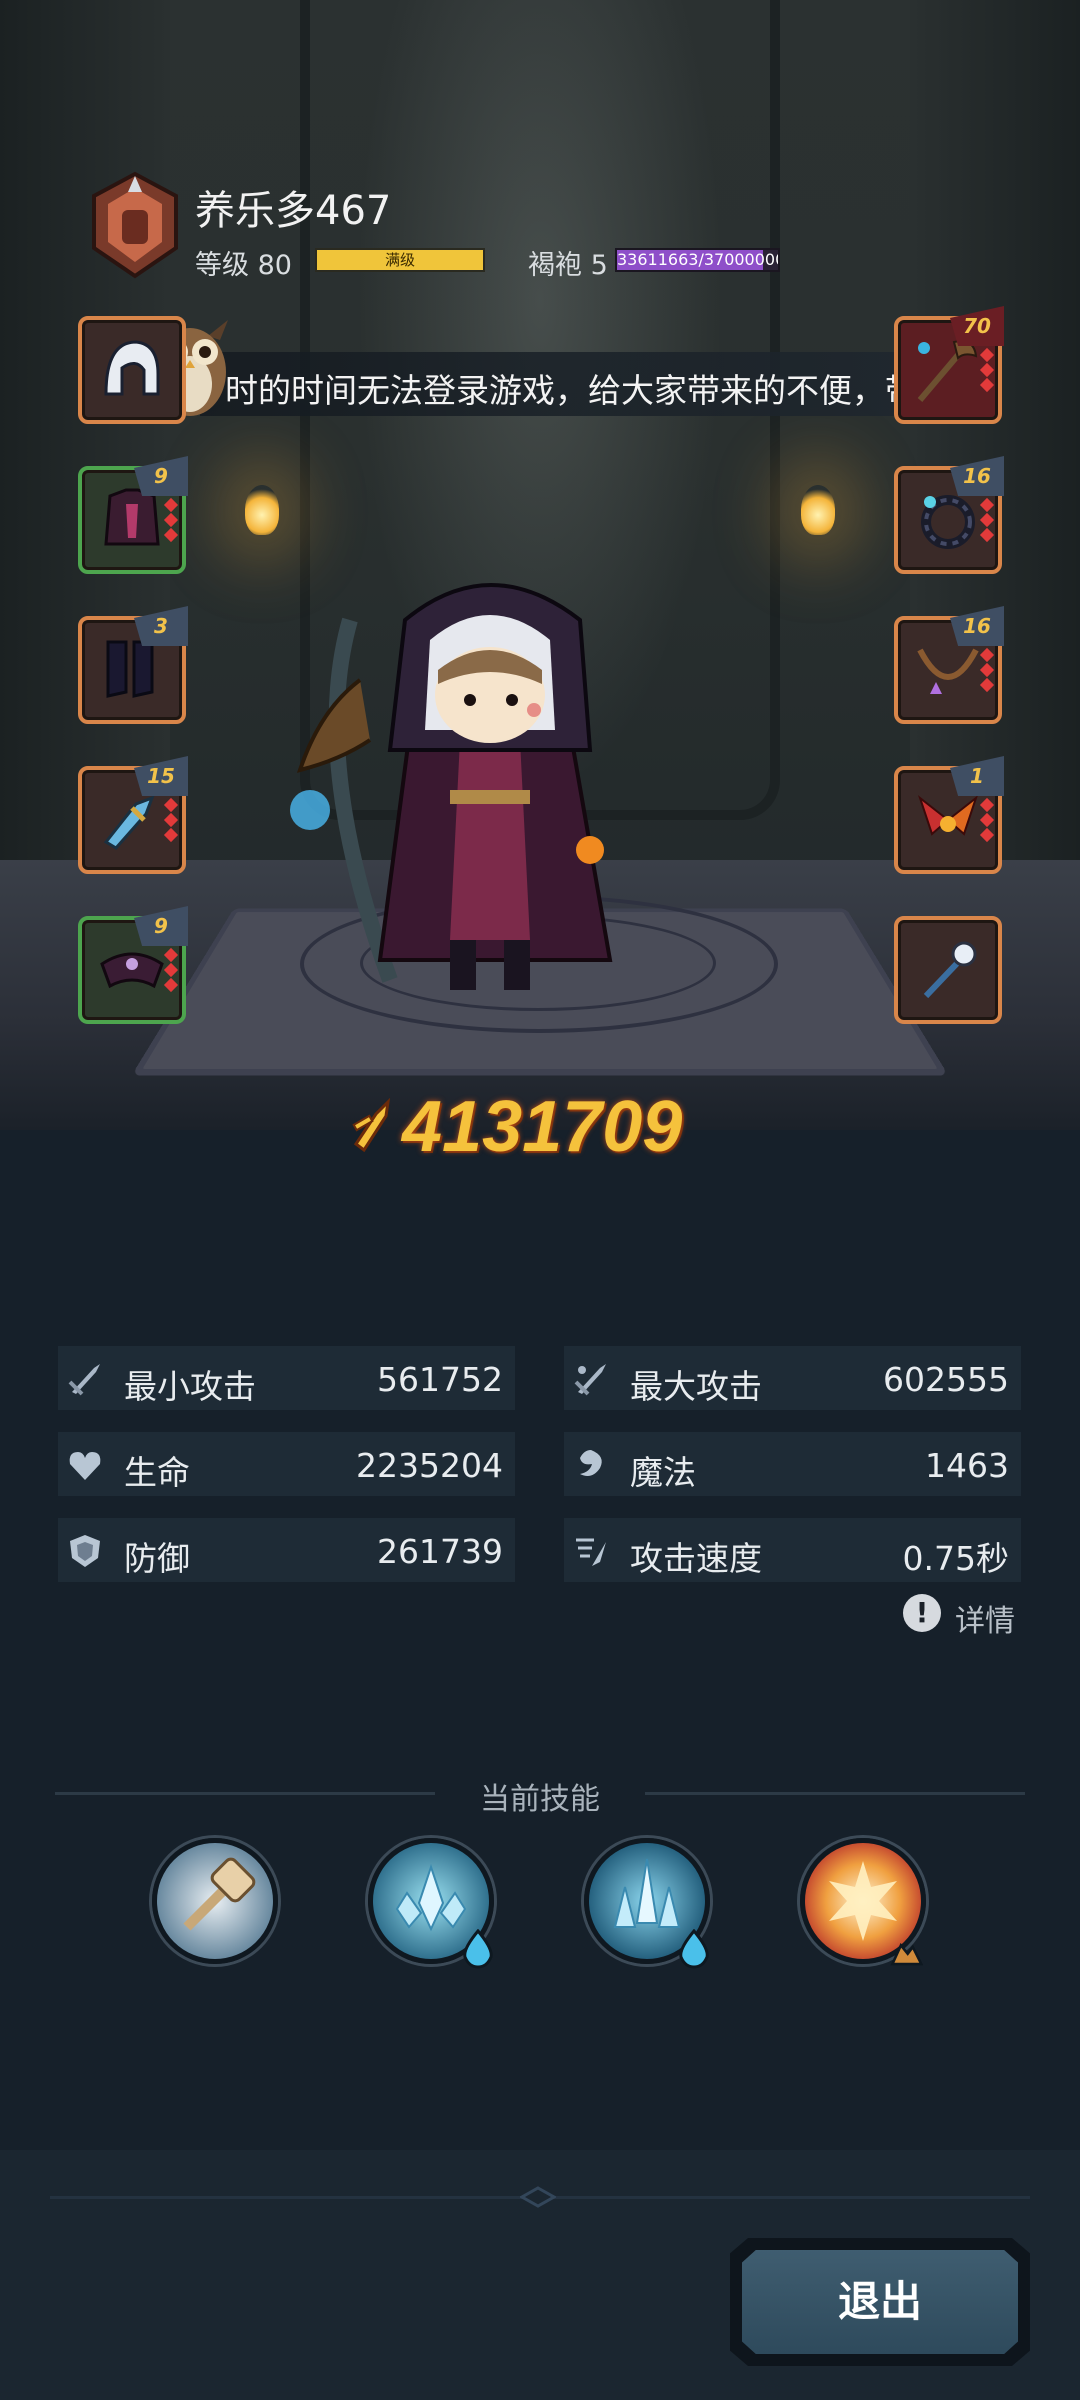  What do you see at coordinates (906, 1954) in the screenshot?
I see `earth-element-icon` at bounding box center [906, 1954].